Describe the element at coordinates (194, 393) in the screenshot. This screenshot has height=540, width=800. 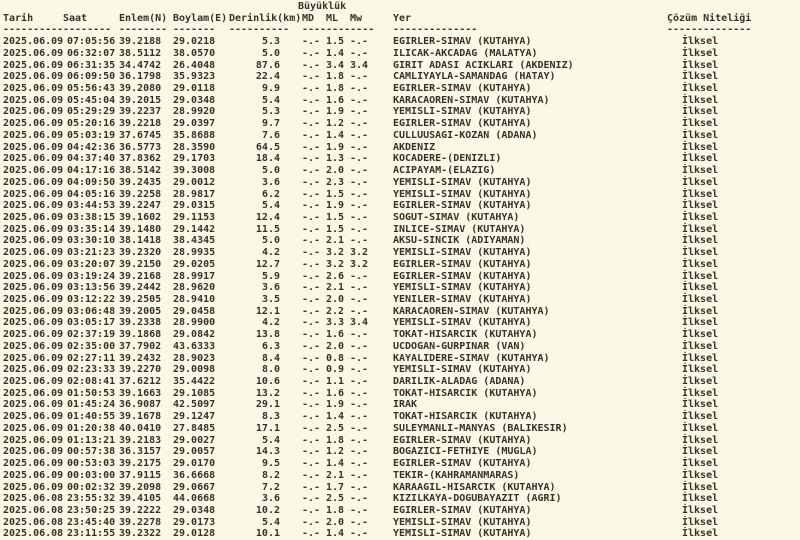
I see `cell-longitude: 29.1085` at that location.